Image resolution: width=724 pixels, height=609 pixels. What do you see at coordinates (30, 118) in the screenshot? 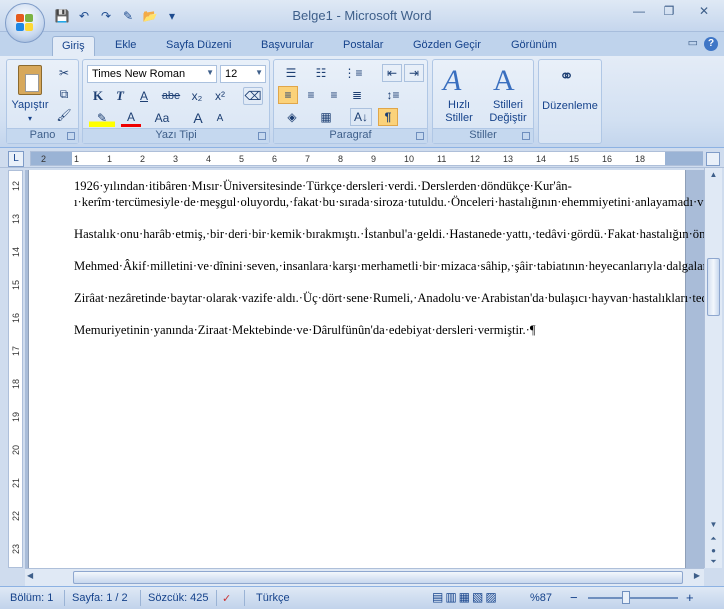
I see `paste-dropdown-icon: ▾` at bounding box center [30, 118].